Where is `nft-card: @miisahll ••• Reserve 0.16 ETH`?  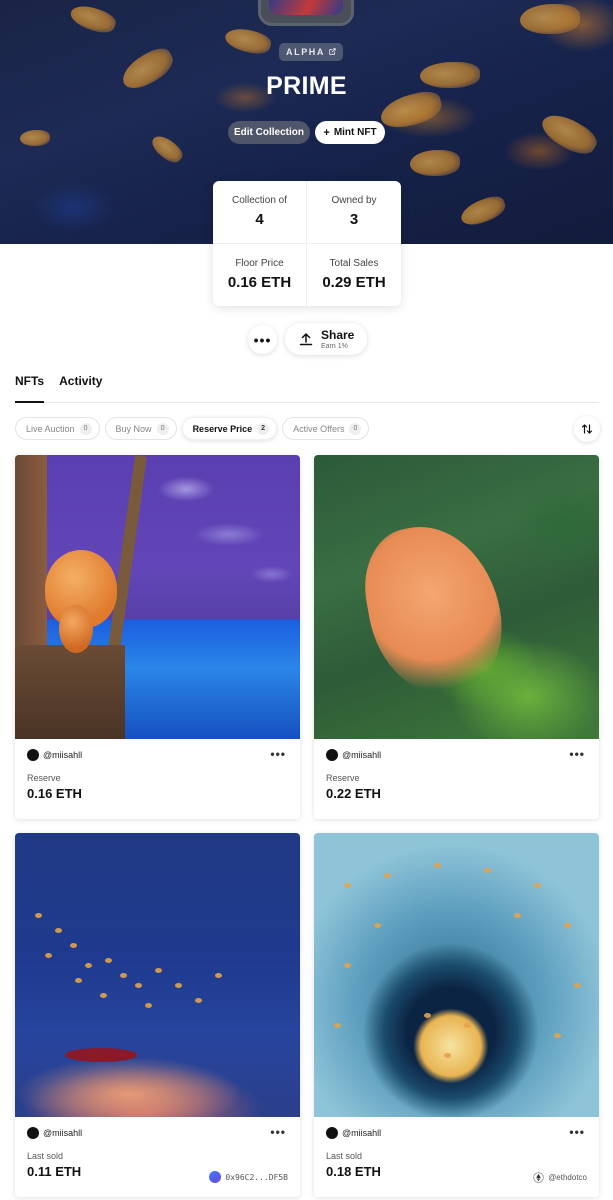 nft-card: @miisahll ••• Reserve 0.16 ETH is located at coordinates (157, 637).